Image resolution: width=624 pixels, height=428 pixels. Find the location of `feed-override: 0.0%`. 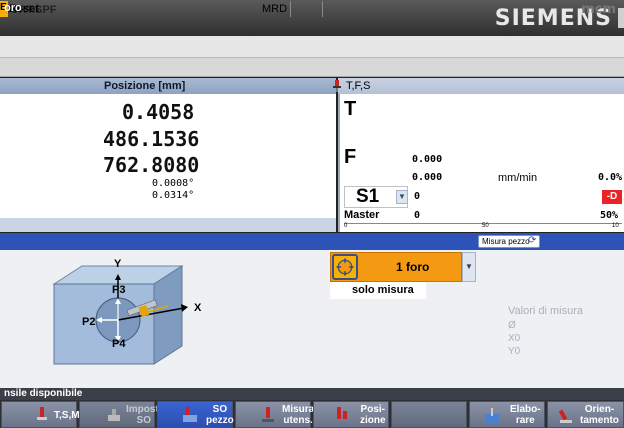

feed-override: 0.0% is located at coordinates (610, 177).